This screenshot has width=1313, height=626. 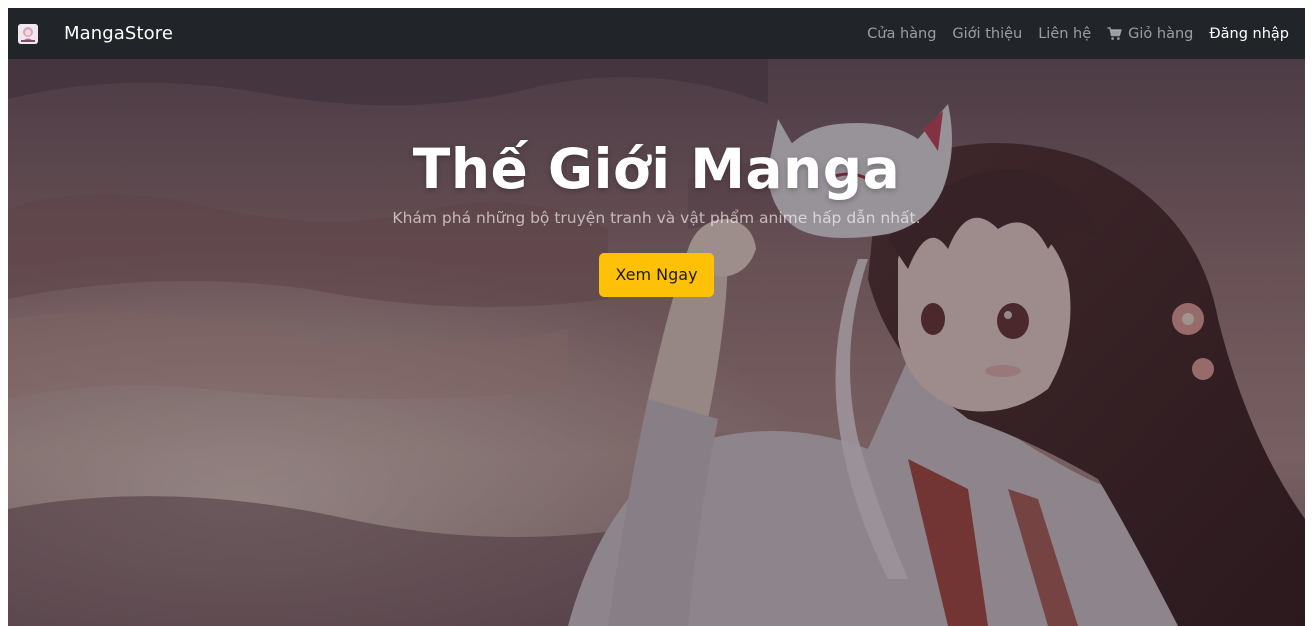 I want to click on nav-link-cart-label: Giỏ hàng, so click(x=1161, y=33).